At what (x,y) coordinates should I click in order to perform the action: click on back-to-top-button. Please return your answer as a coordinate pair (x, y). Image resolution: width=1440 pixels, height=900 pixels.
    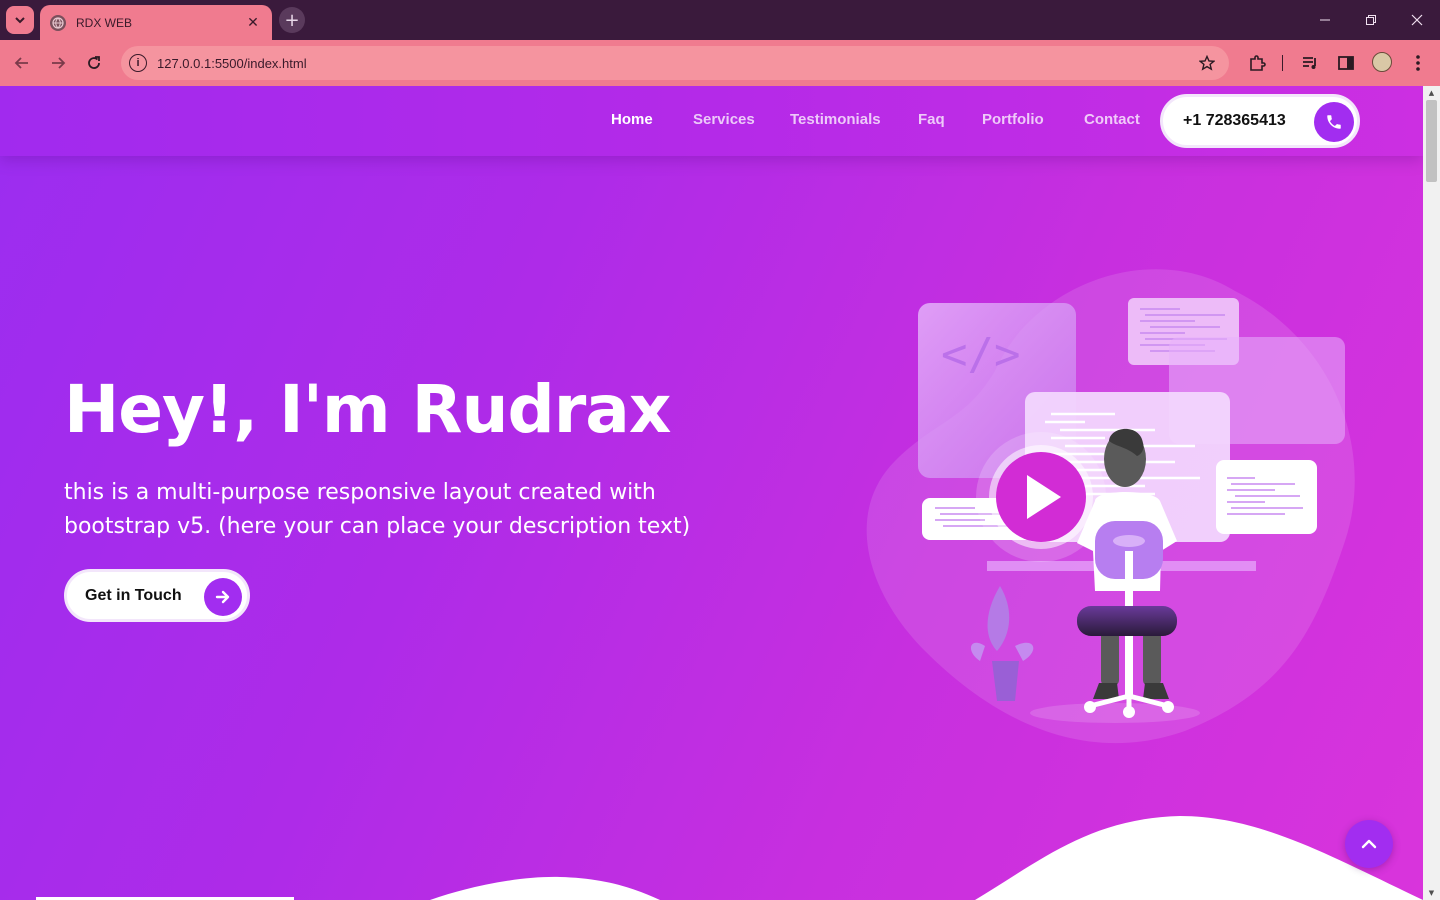
    Looking at the image, I should click on (1369, 844).